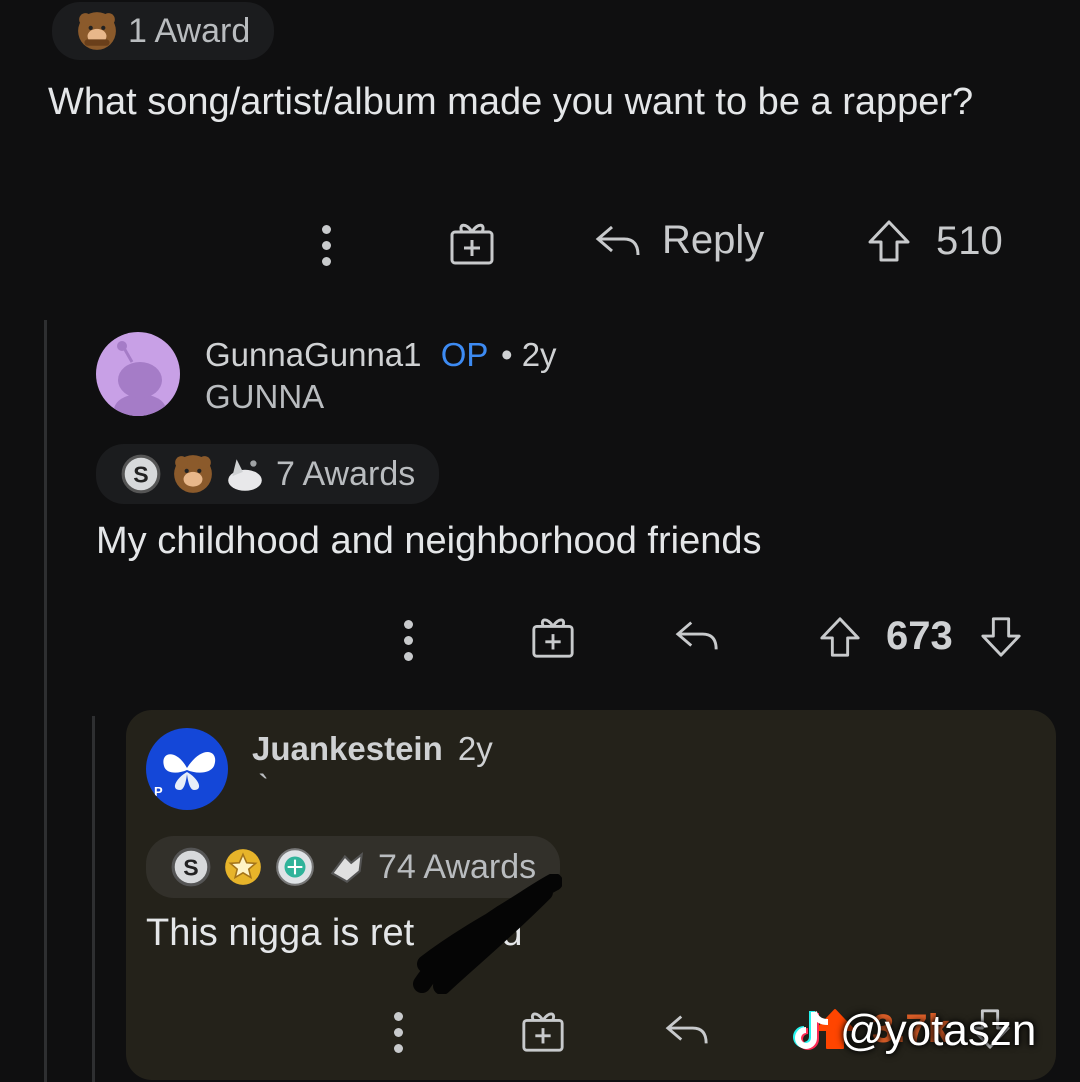 Image resolution: width=1080 pixels, height=1082 pixels. I want to click on post-vote-count: 510, so click(969, 240).